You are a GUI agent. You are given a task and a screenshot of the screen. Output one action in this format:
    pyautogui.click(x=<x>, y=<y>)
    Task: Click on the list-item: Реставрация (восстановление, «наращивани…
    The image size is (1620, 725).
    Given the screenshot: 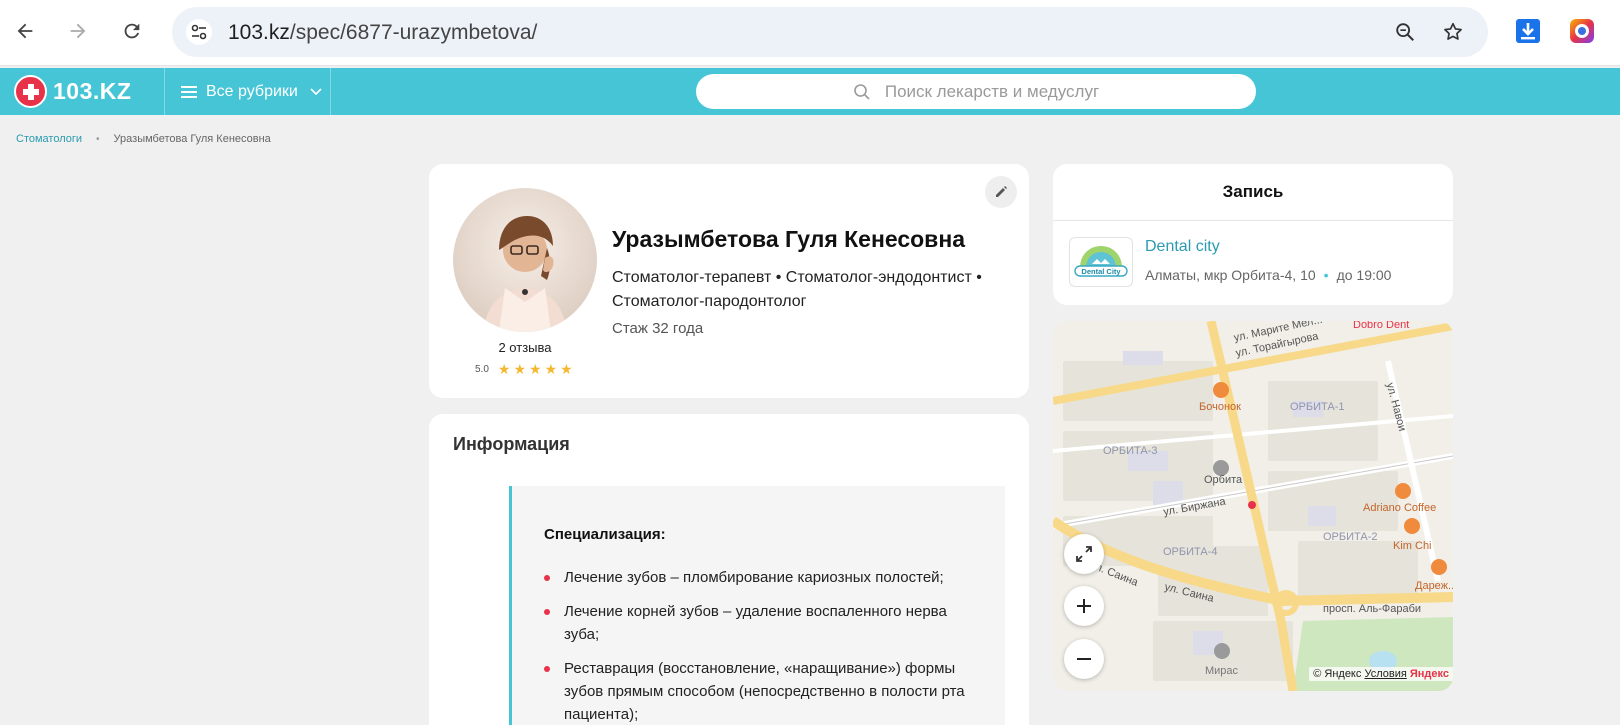 What is the action you would take?
    pyautogui.click(x=759, y=691)
    